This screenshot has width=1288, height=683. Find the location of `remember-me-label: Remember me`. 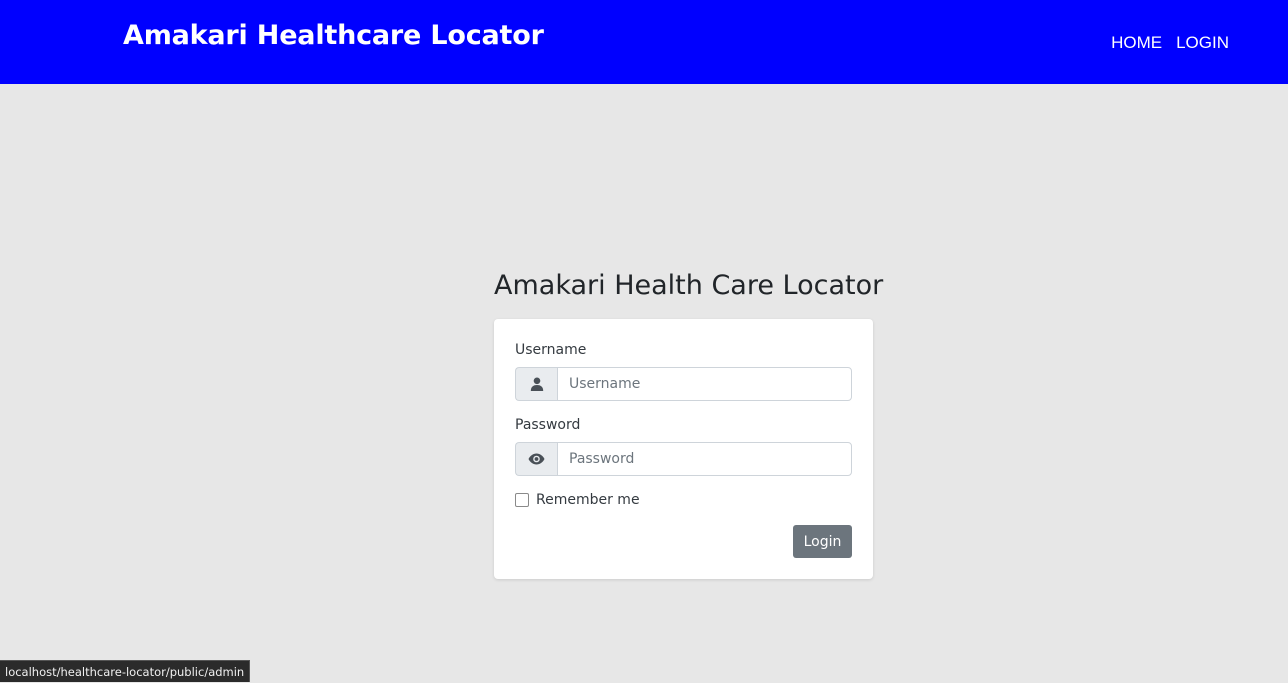

remember-me-label: Remember me is located at coordinates (588, 500).